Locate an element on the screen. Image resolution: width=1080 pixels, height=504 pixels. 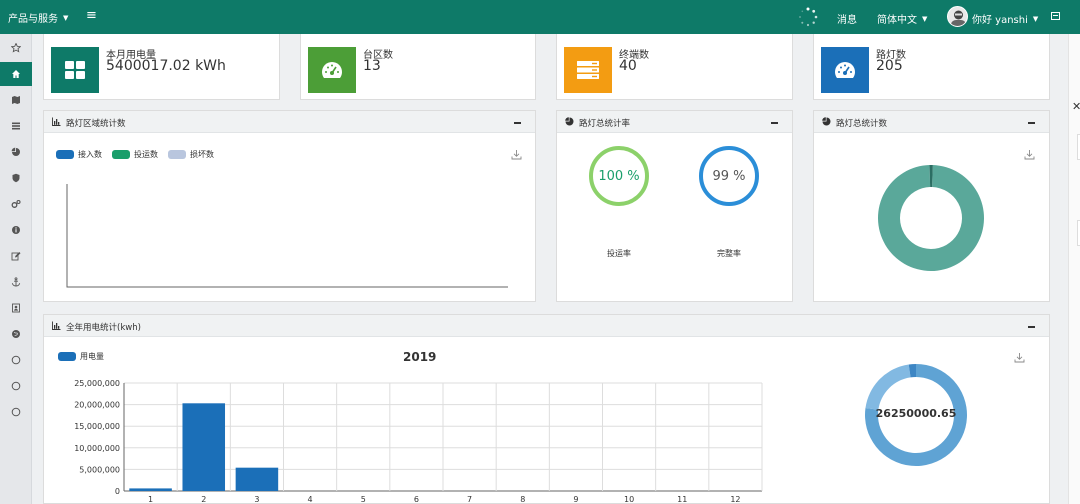
sidebar-item-shield is located at coordinates (16, 178).